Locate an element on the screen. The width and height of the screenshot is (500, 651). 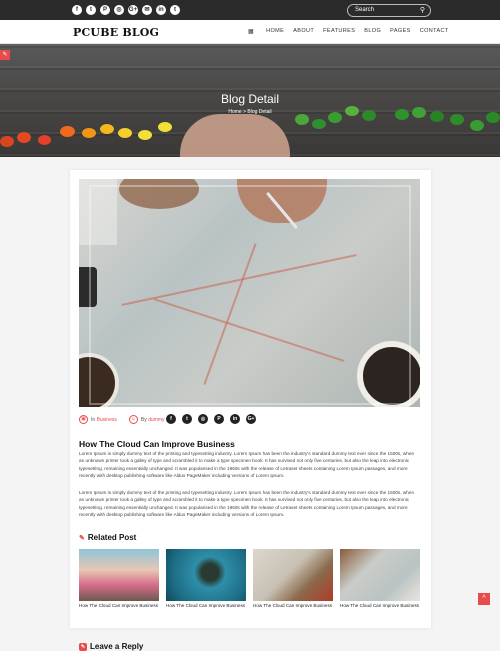
category-link: Business is located at coordinates (107, 420).